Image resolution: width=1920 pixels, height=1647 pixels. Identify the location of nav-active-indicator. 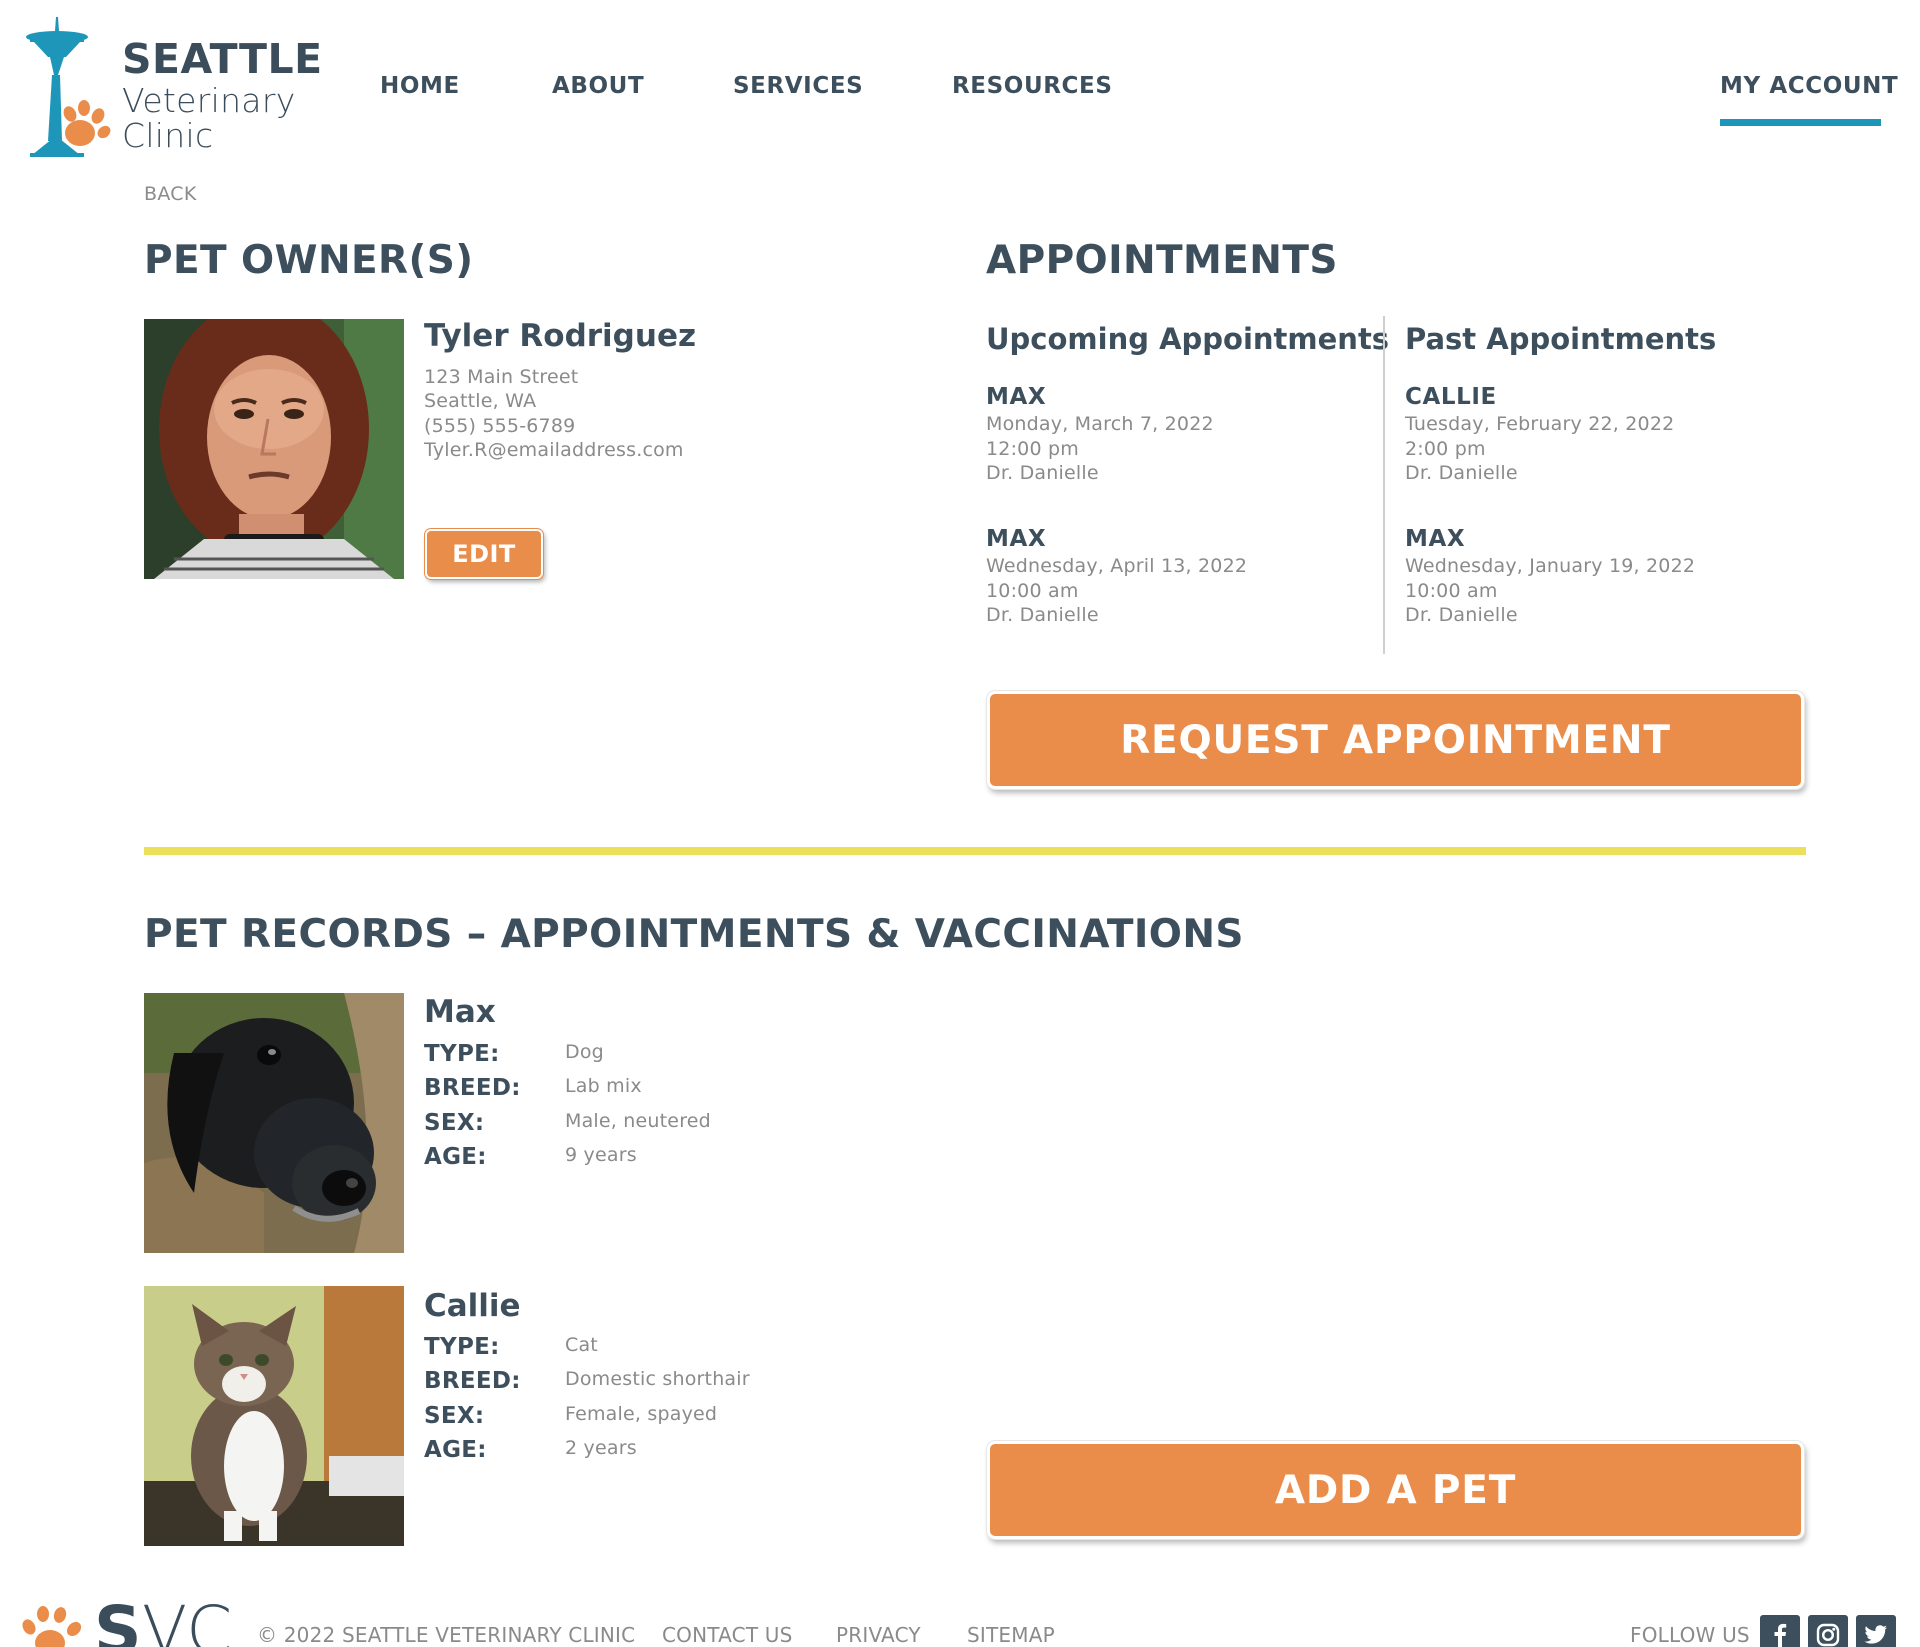
(1800, 122).